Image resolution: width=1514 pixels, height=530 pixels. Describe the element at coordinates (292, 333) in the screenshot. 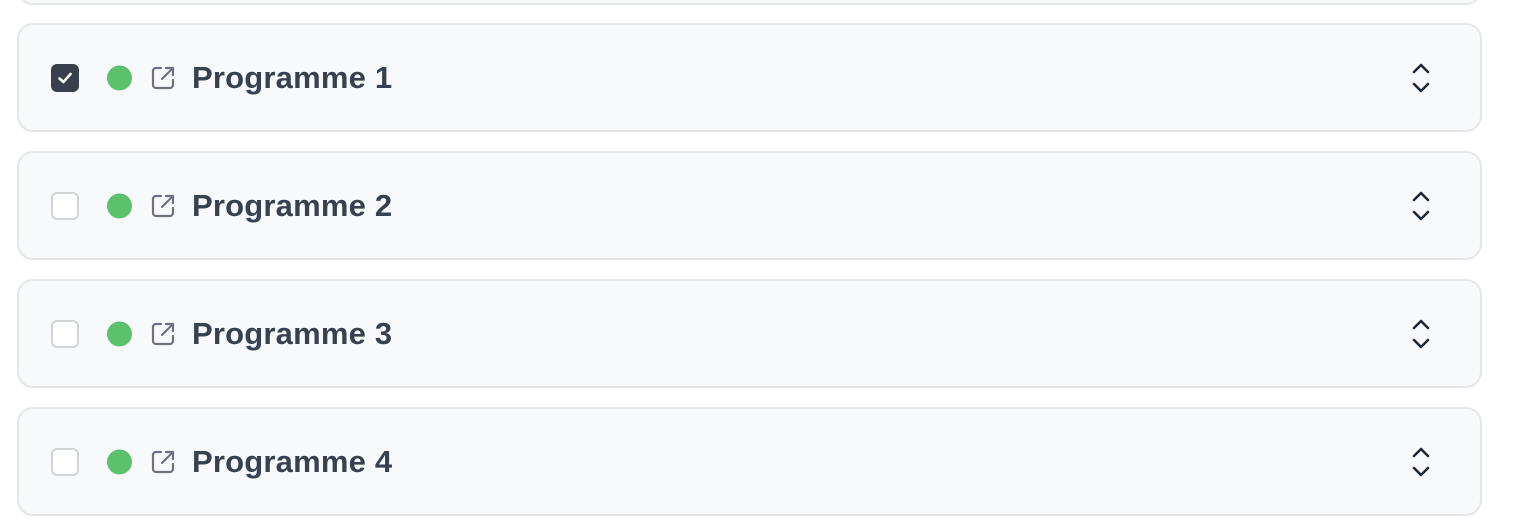

I see `programme-label: Programme 3` at that location.